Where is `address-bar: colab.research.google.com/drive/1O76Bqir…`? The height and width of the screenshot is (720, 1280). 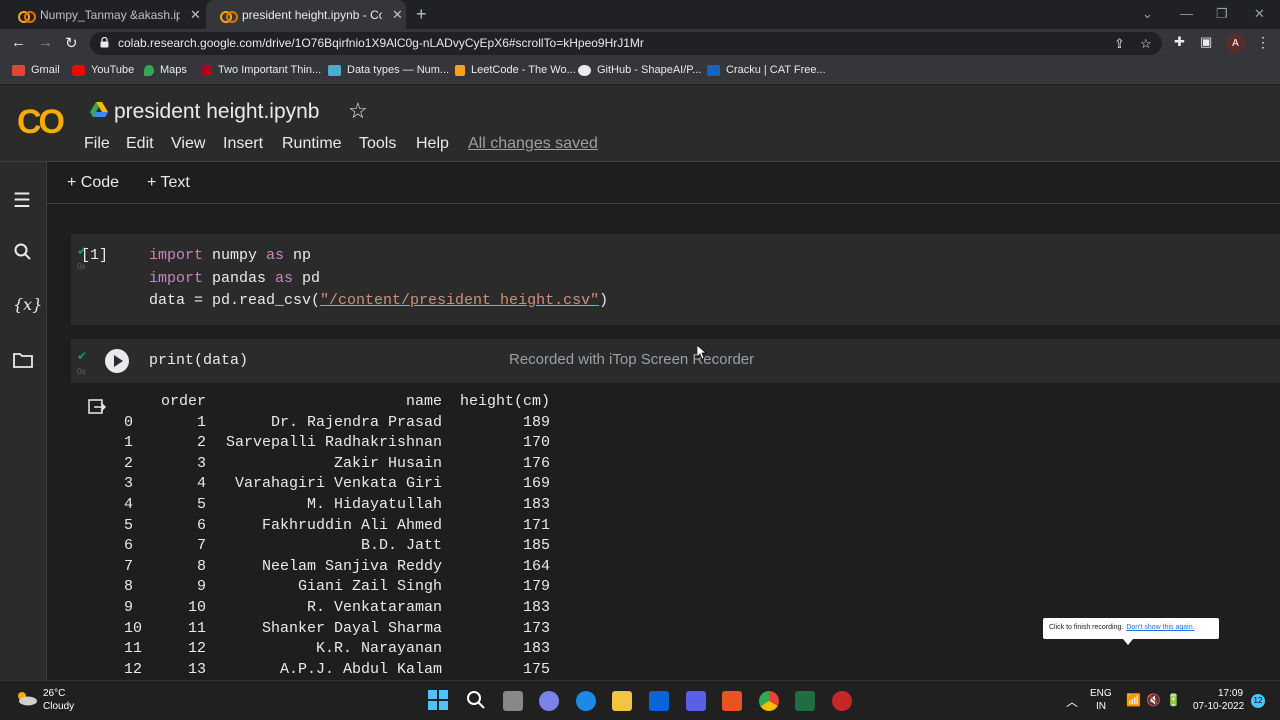
address-bar: colab.research.google.com/drive/1O76Bqir… is located at coordinates (626, 43).